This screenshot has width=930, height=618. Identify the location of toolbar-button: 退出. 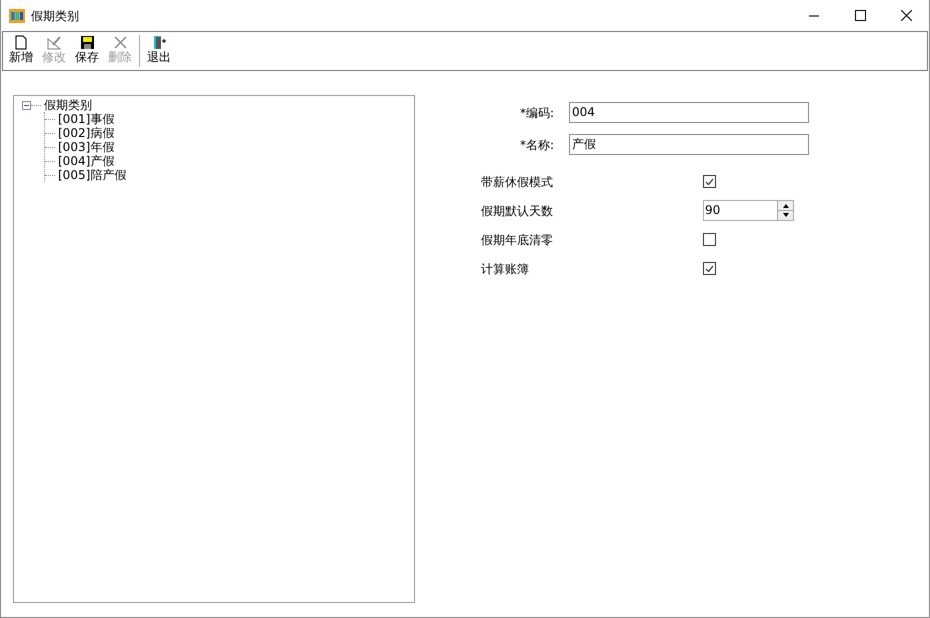
(159, 49).